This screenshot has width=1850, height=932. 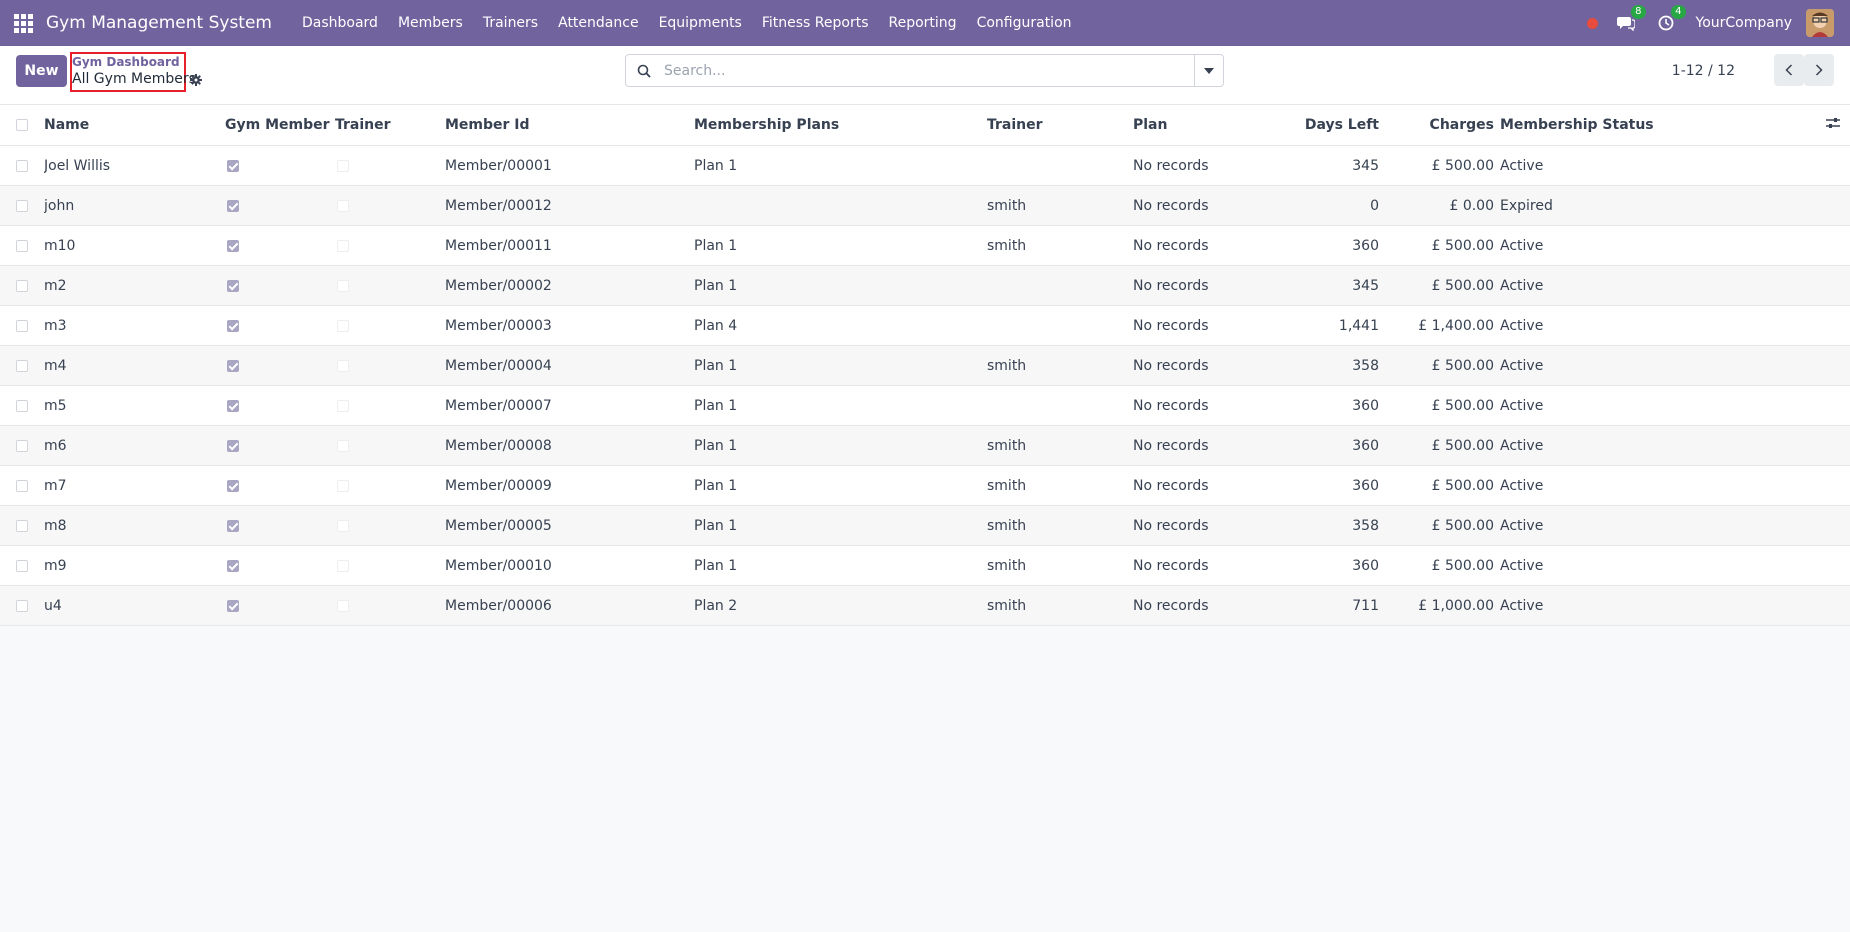 I want to click on company-switcher: YourCompany, so click(x=1744, y=23).